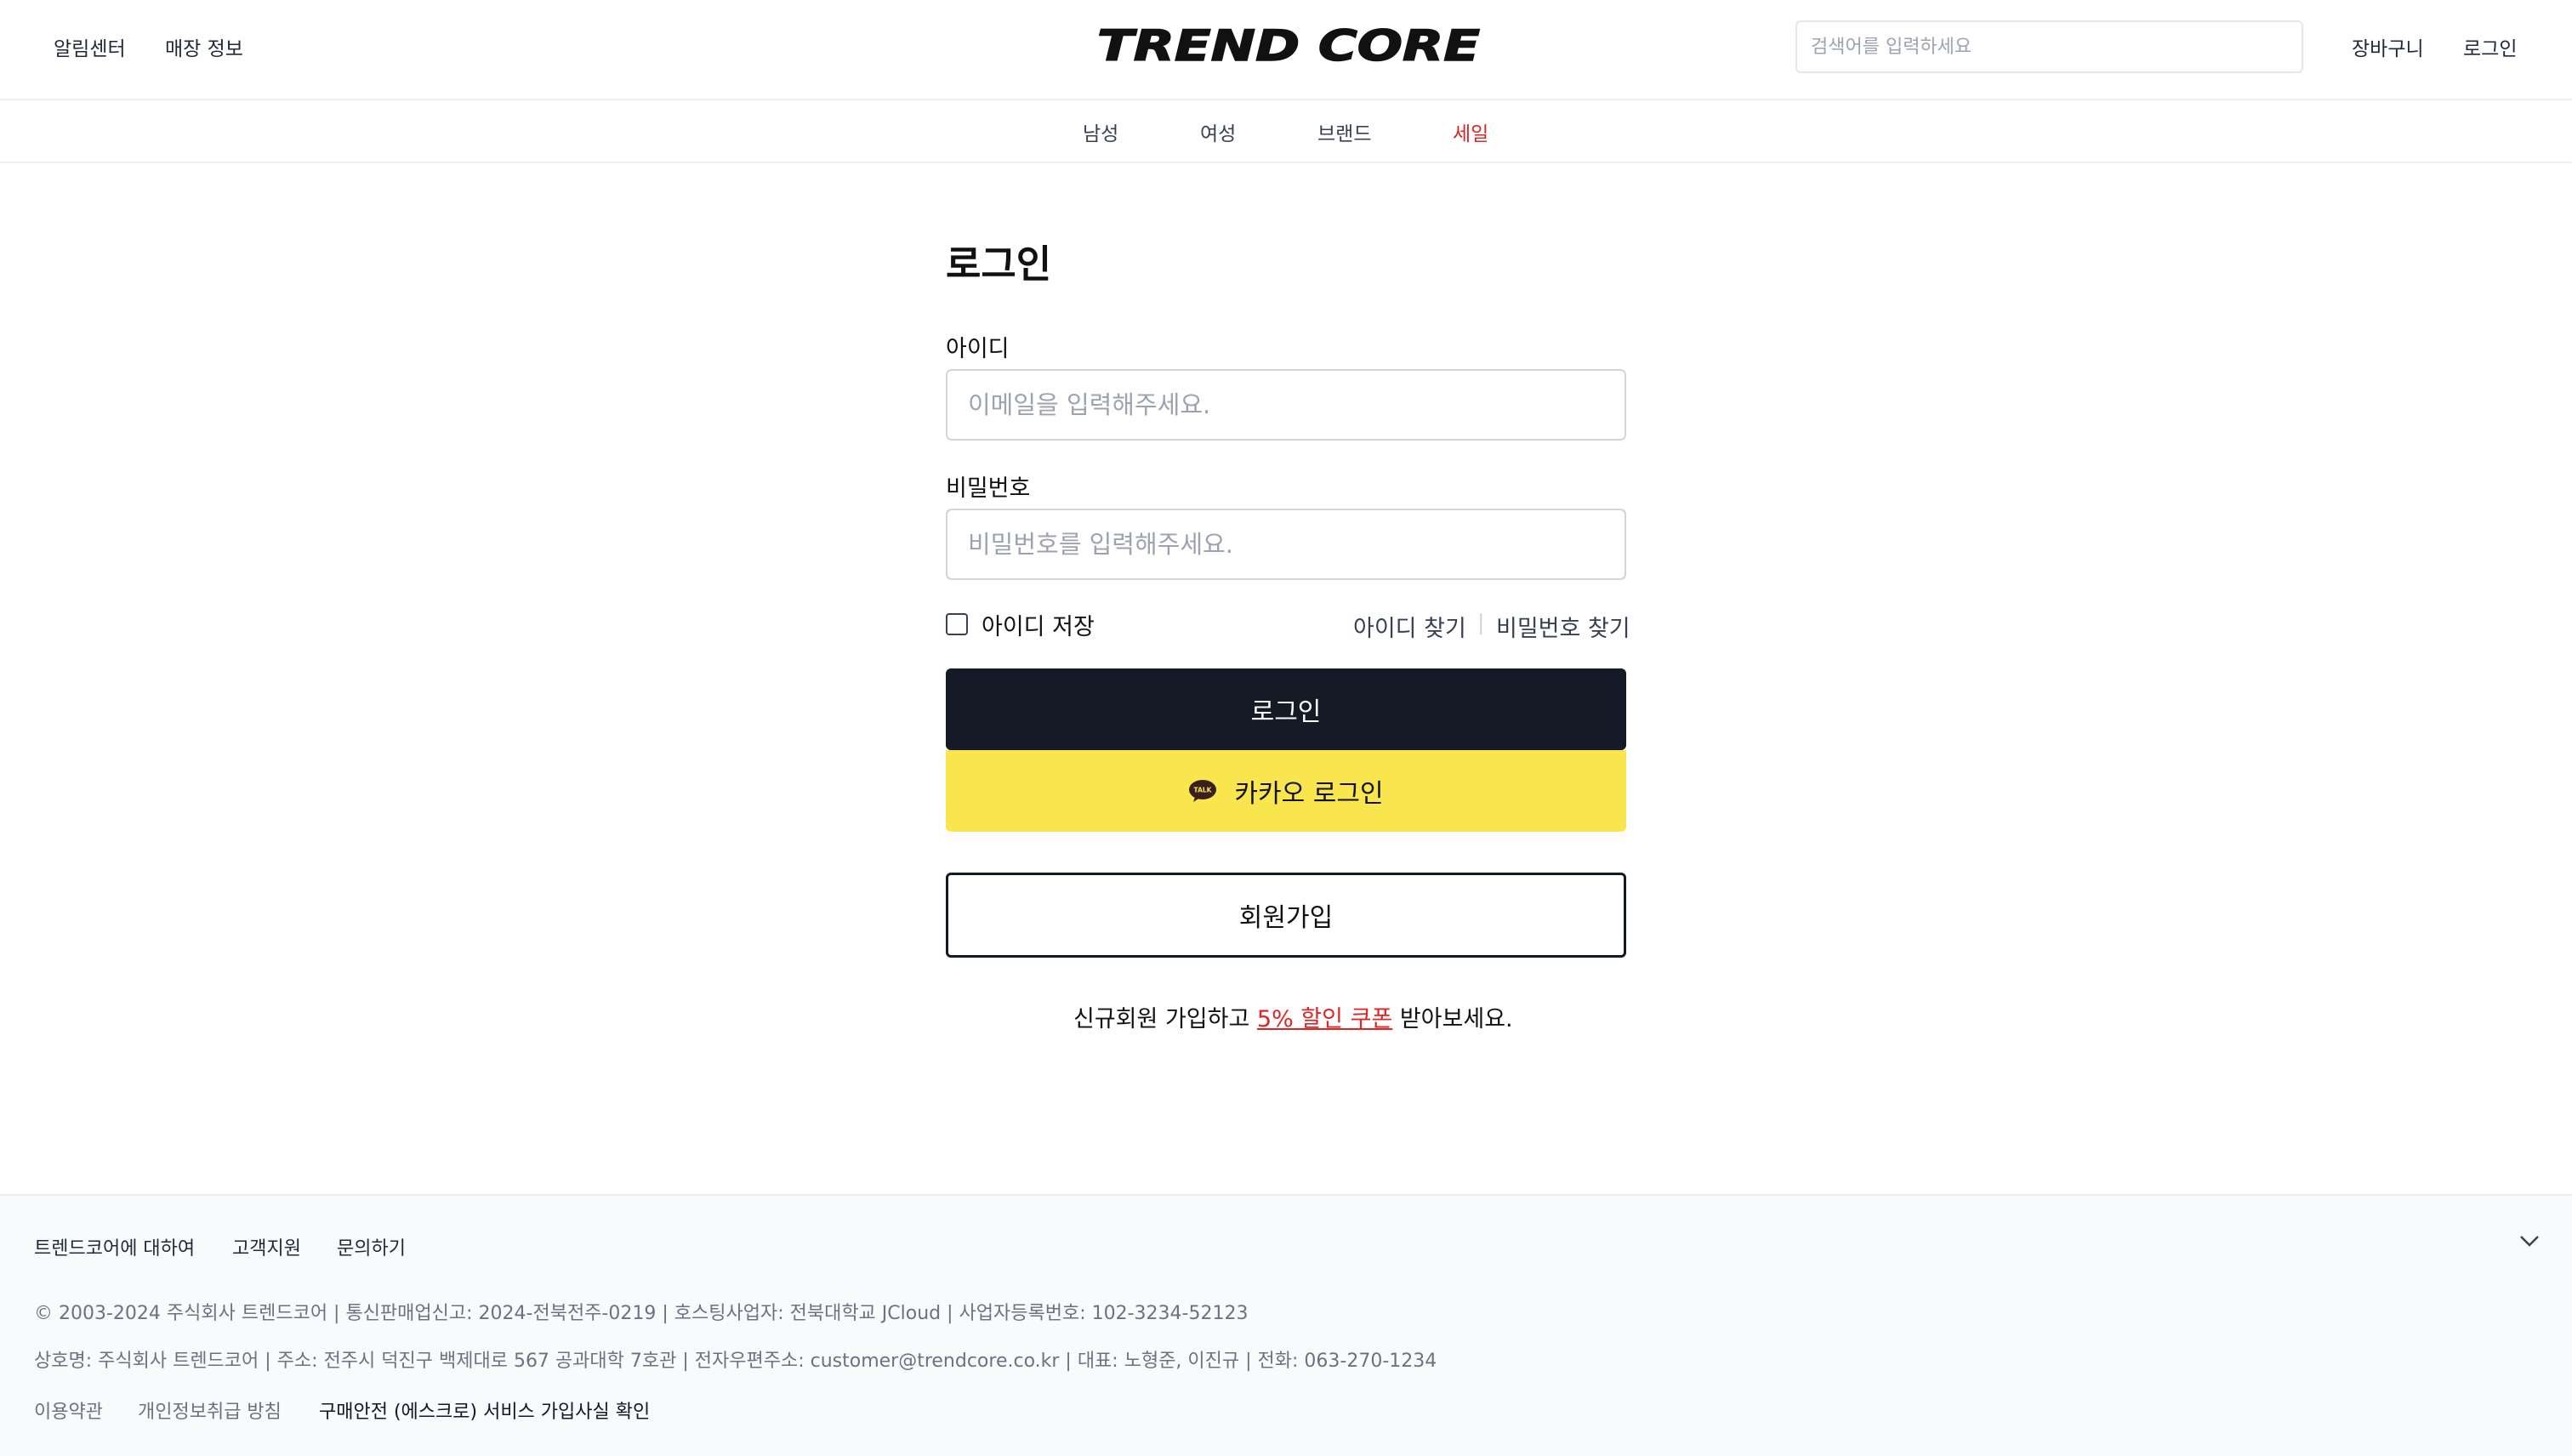 The height and width of the screenshot is (1456, 2572). I want to click on promo-prefix: 신규회원 가입하고, so click(1165, 1019).